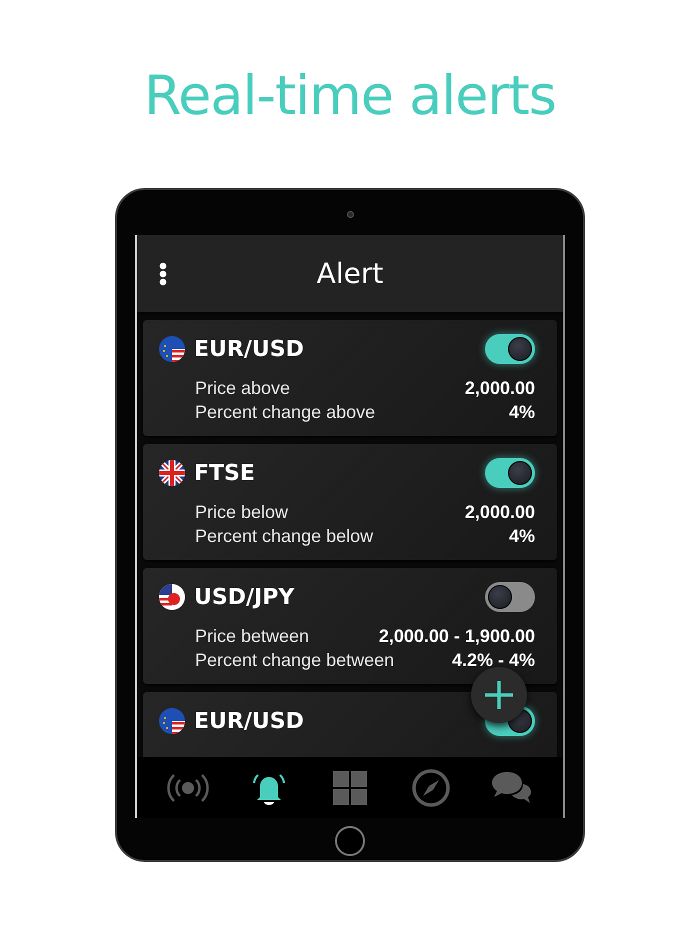  Describe the element at coordinates (350, 626) in the screenshot. I see `alert-card: USD/JPY Price between 2,000.00 - 1,900.00 Percent change between 4.2% - 4%` at that location.